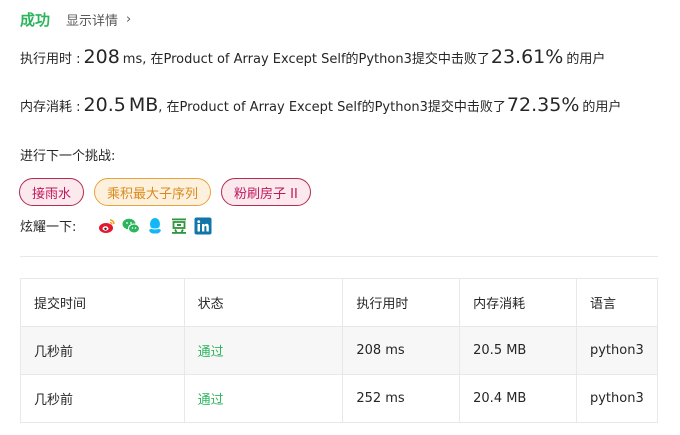 This screenshot has width=680, height=435. Describe the element at coordinates (107, 226) in the screenshot. I see `weibo-icon` at that location.